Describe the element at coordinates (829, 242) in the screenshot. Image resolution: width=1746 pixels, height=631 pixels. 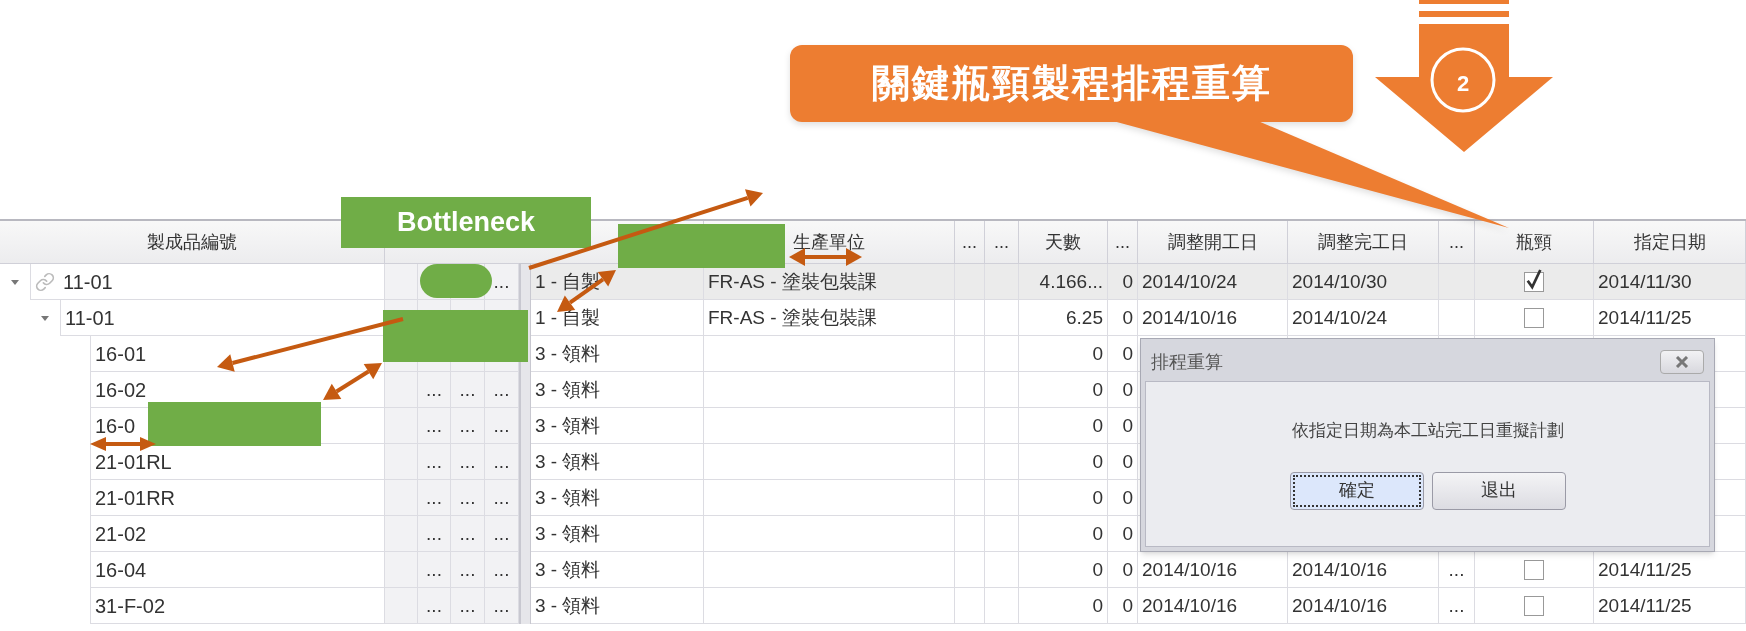
I see `column-header: 生產單位` at that location.